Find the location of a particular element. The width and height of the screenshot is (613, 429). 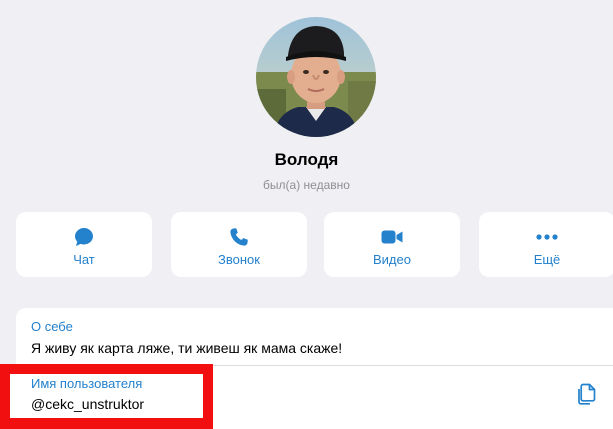

avatar is located at coordinates (316, 77).